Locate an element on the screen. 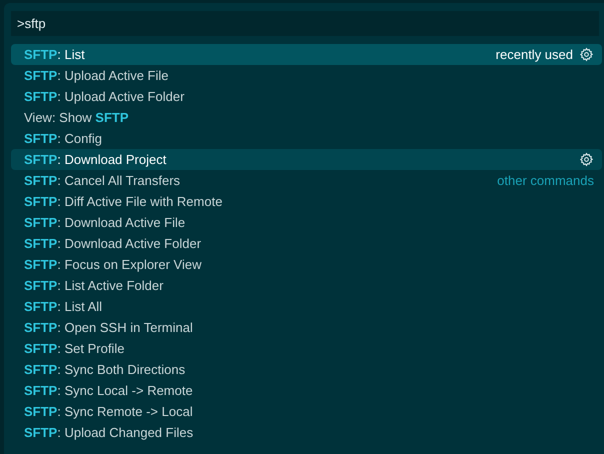 The height and width of the screenshot is (454, 604). command-item: SFTP: Open SSH in Terminal is located at coordinates (306, 327).